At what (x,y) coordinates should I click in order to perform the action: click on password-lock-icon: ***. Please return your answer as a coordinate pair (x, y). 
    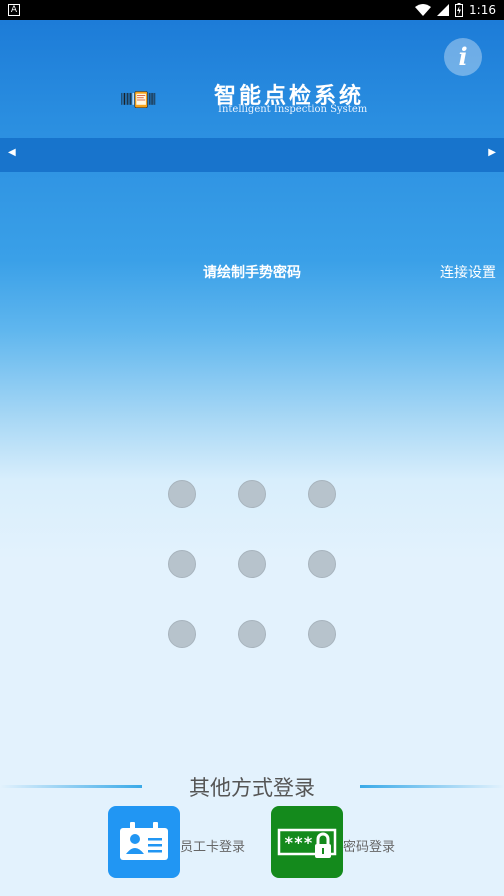
    Looking at the image, I should click on (307, 843).